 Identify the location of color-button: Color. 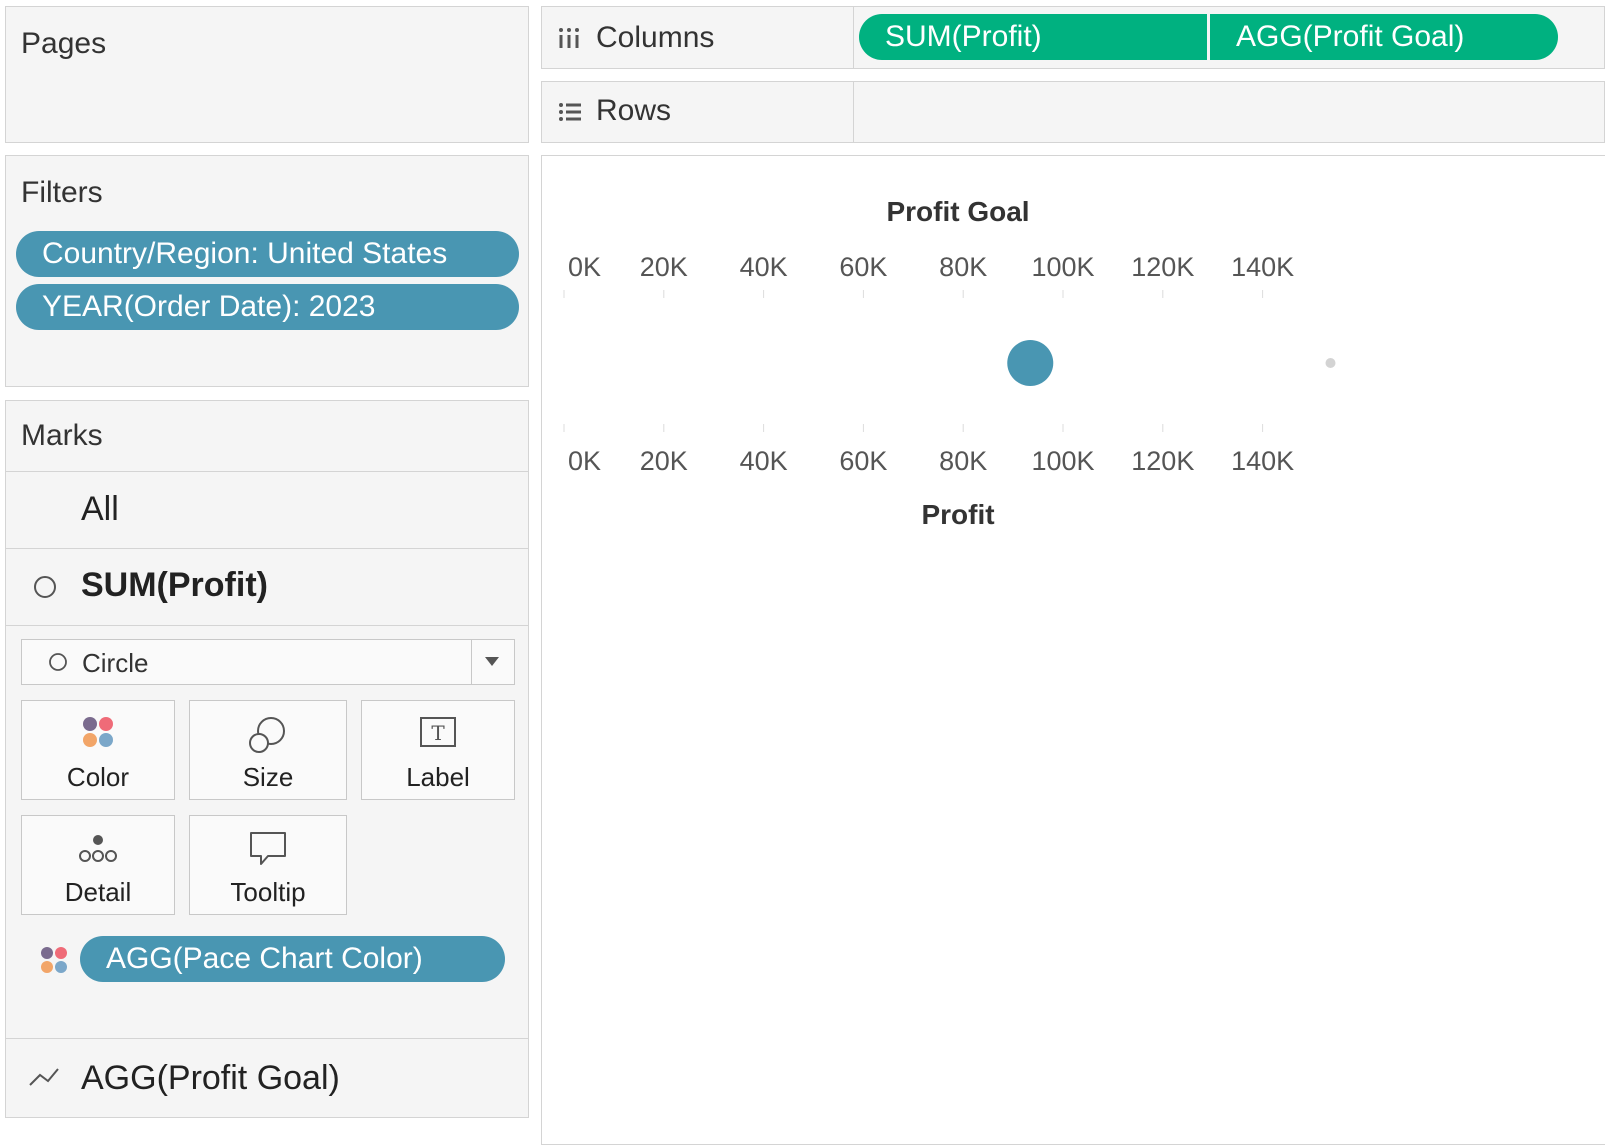
(98, 750).